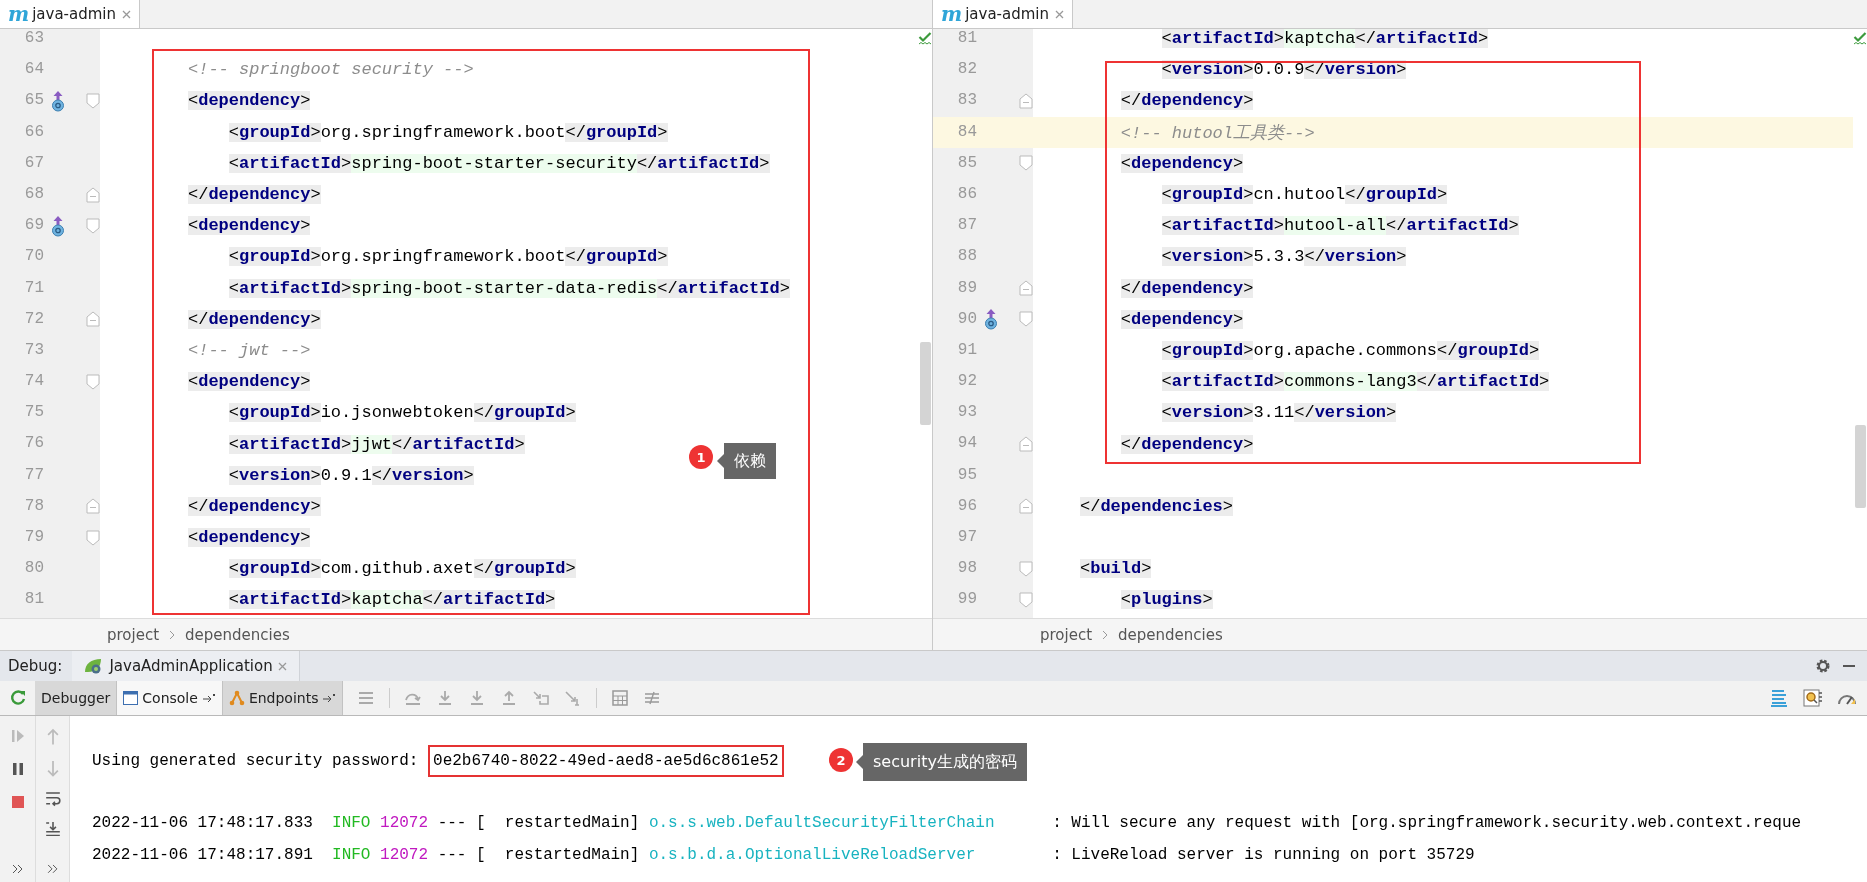  Describe the element at coordinates (538, 823) in the screenshot. I see `log-thread: --- [ restartedMain]` at that location.